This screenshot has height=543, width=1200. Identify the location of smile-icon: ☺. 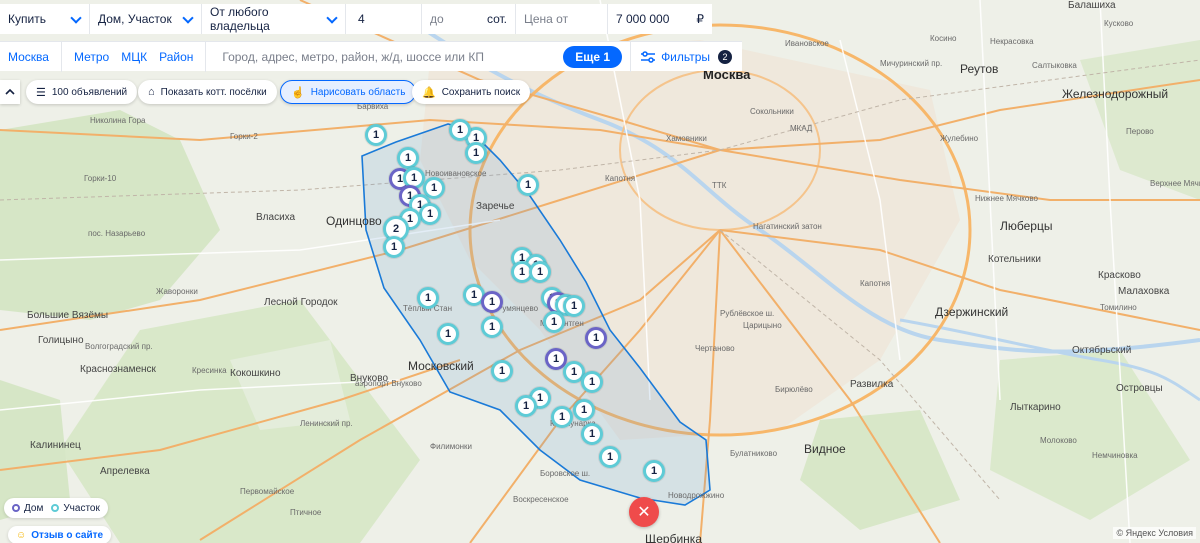
(21, 535).